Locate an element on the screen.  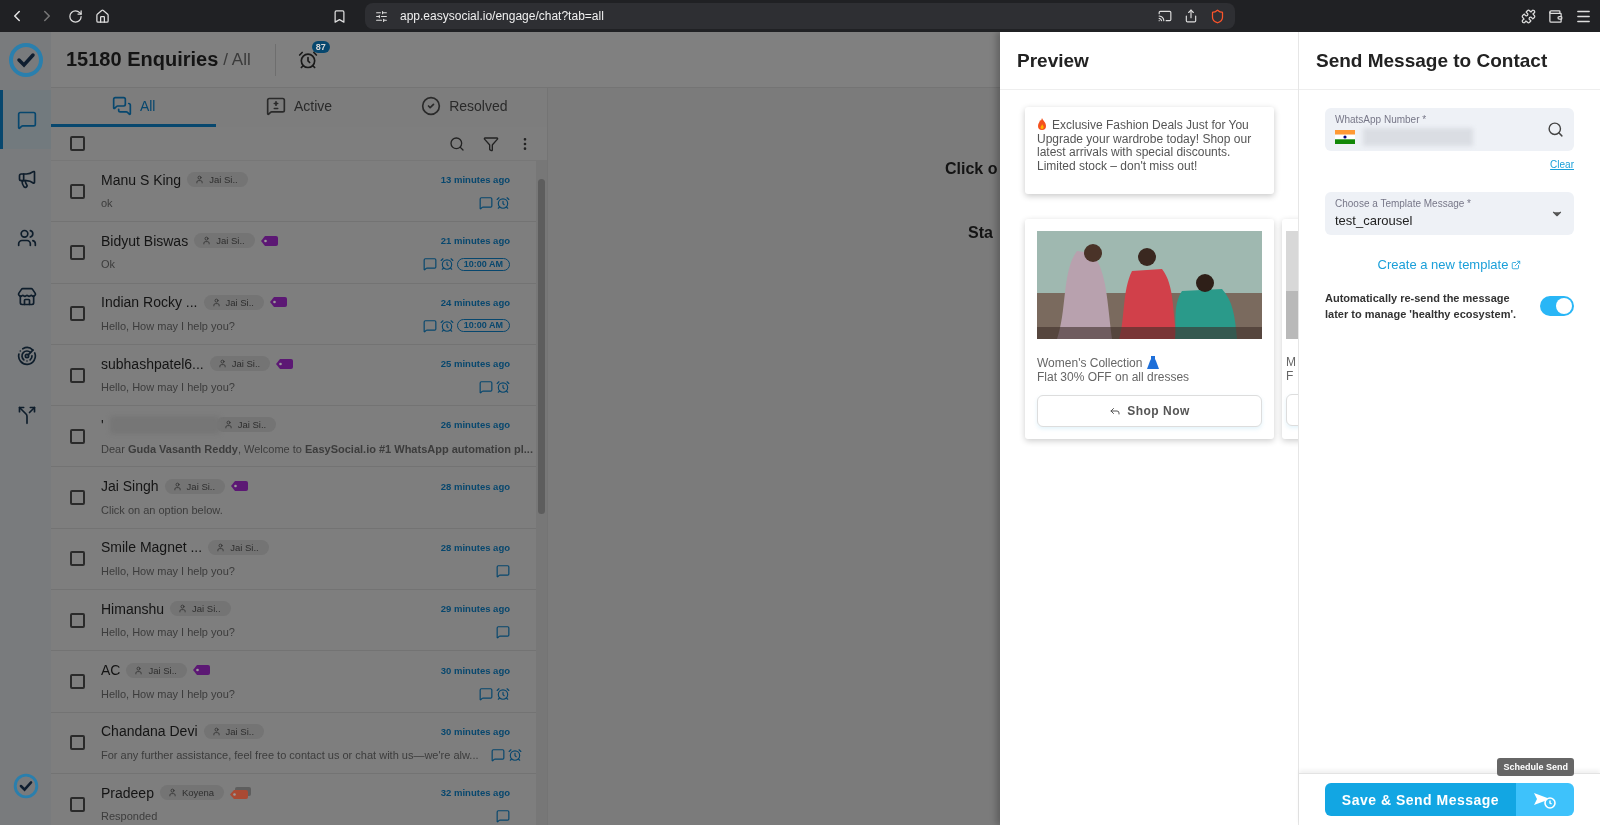
panel-title: Send Message to Contact is located at coordinates (1449, 61).